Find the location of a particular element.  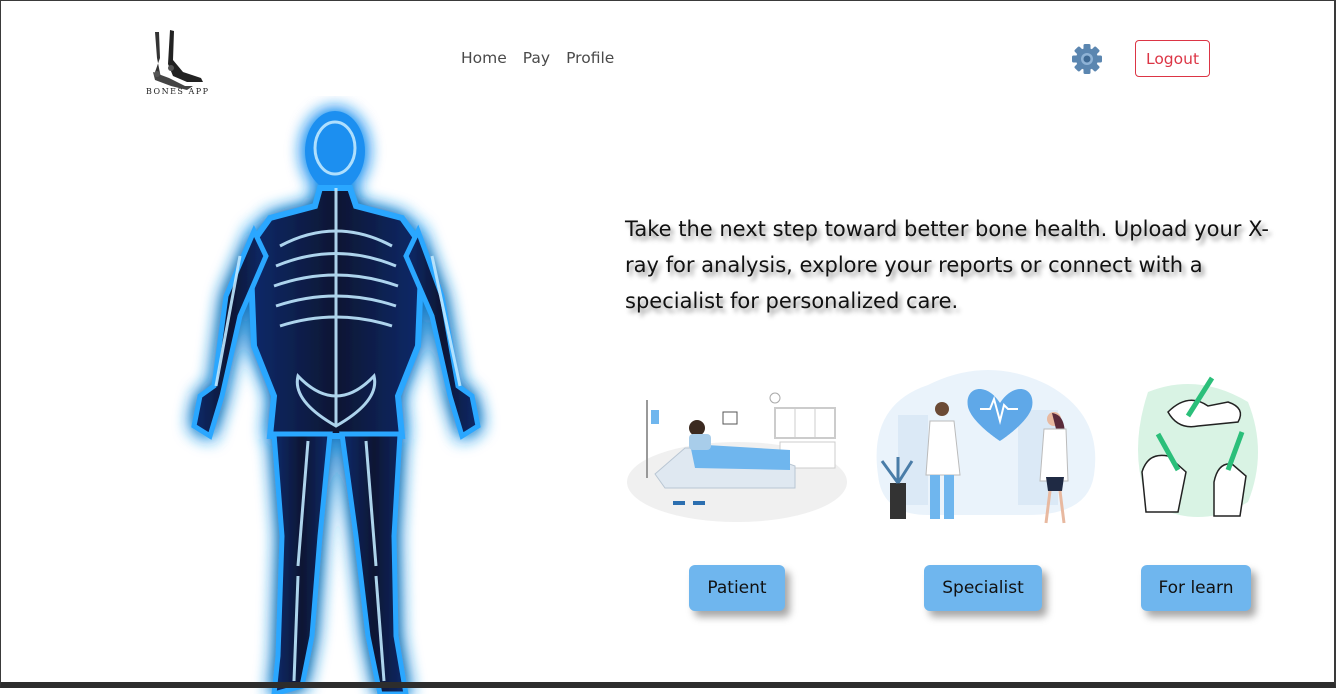

patient-button: Patient is located at coordinates (737, 588).